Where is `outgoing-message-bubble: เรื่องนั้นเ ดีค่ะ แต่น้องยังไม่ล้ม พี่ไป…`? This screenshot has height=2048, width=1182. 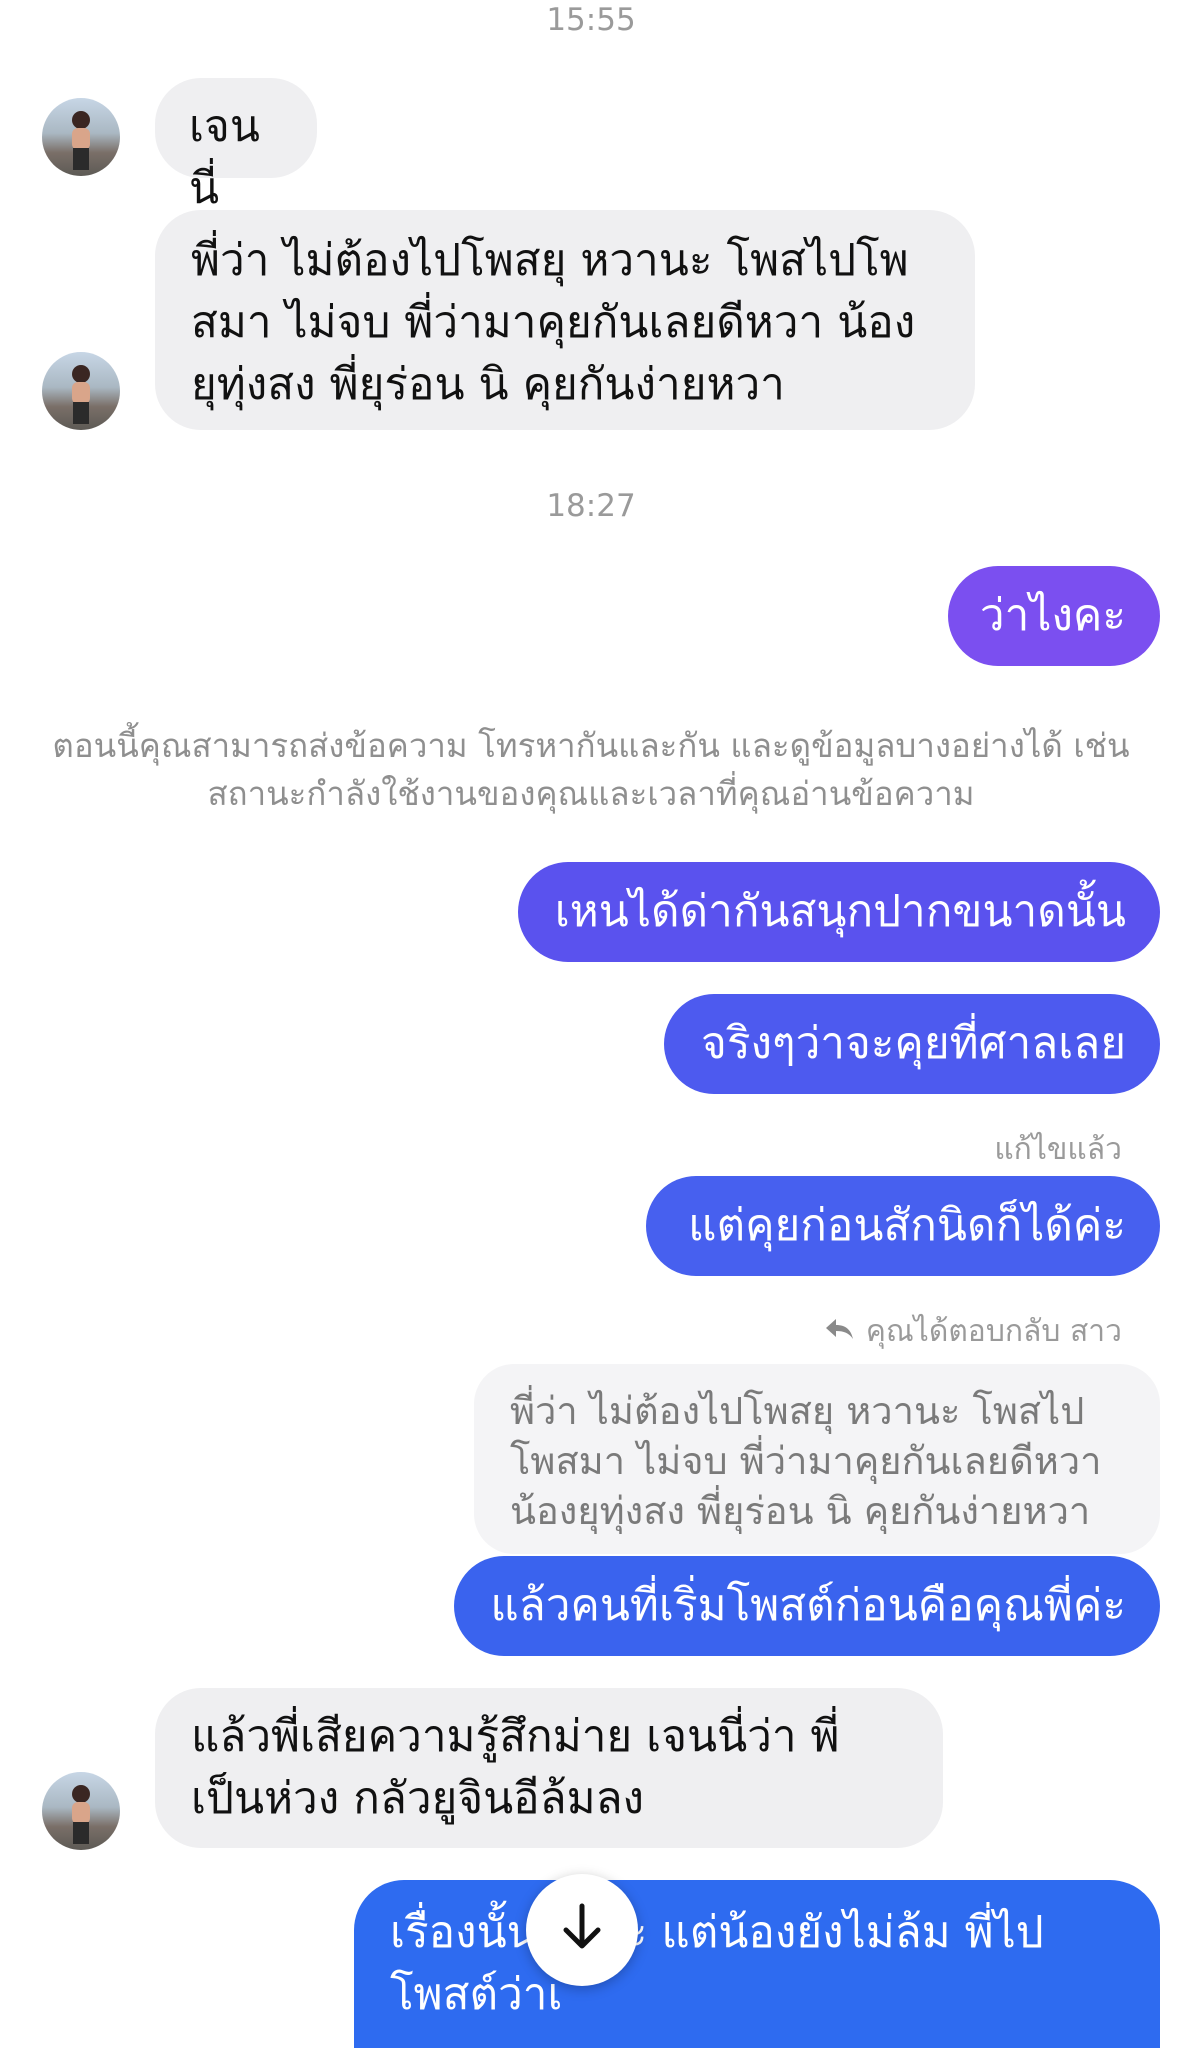 outgoing-message-bubble: เรื่องนั้นเ ดีค่ะ แต่น้องยังไม่ล้ม พี่ไป… is located at coordinates (757, 1964).